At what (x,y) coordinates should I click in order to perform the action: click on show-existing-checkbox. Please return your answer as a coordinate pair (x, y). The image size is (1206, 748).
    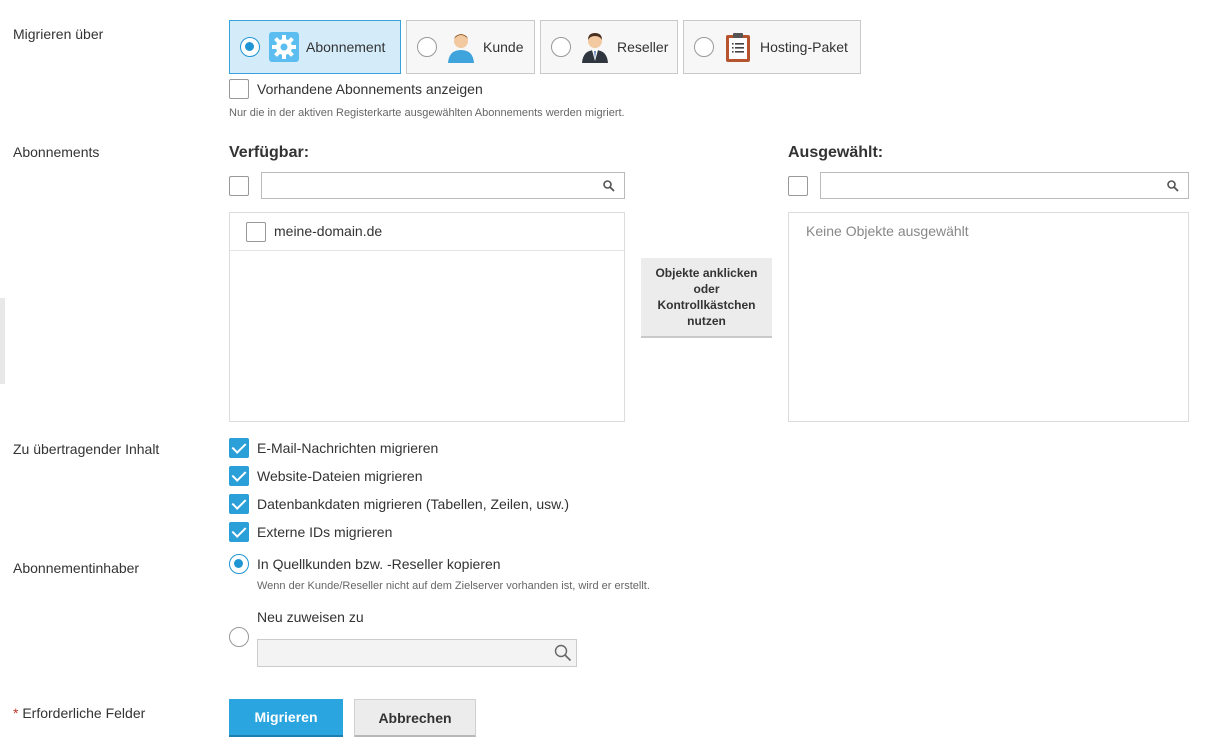
    Looking at the image, I should click on (239, 89).